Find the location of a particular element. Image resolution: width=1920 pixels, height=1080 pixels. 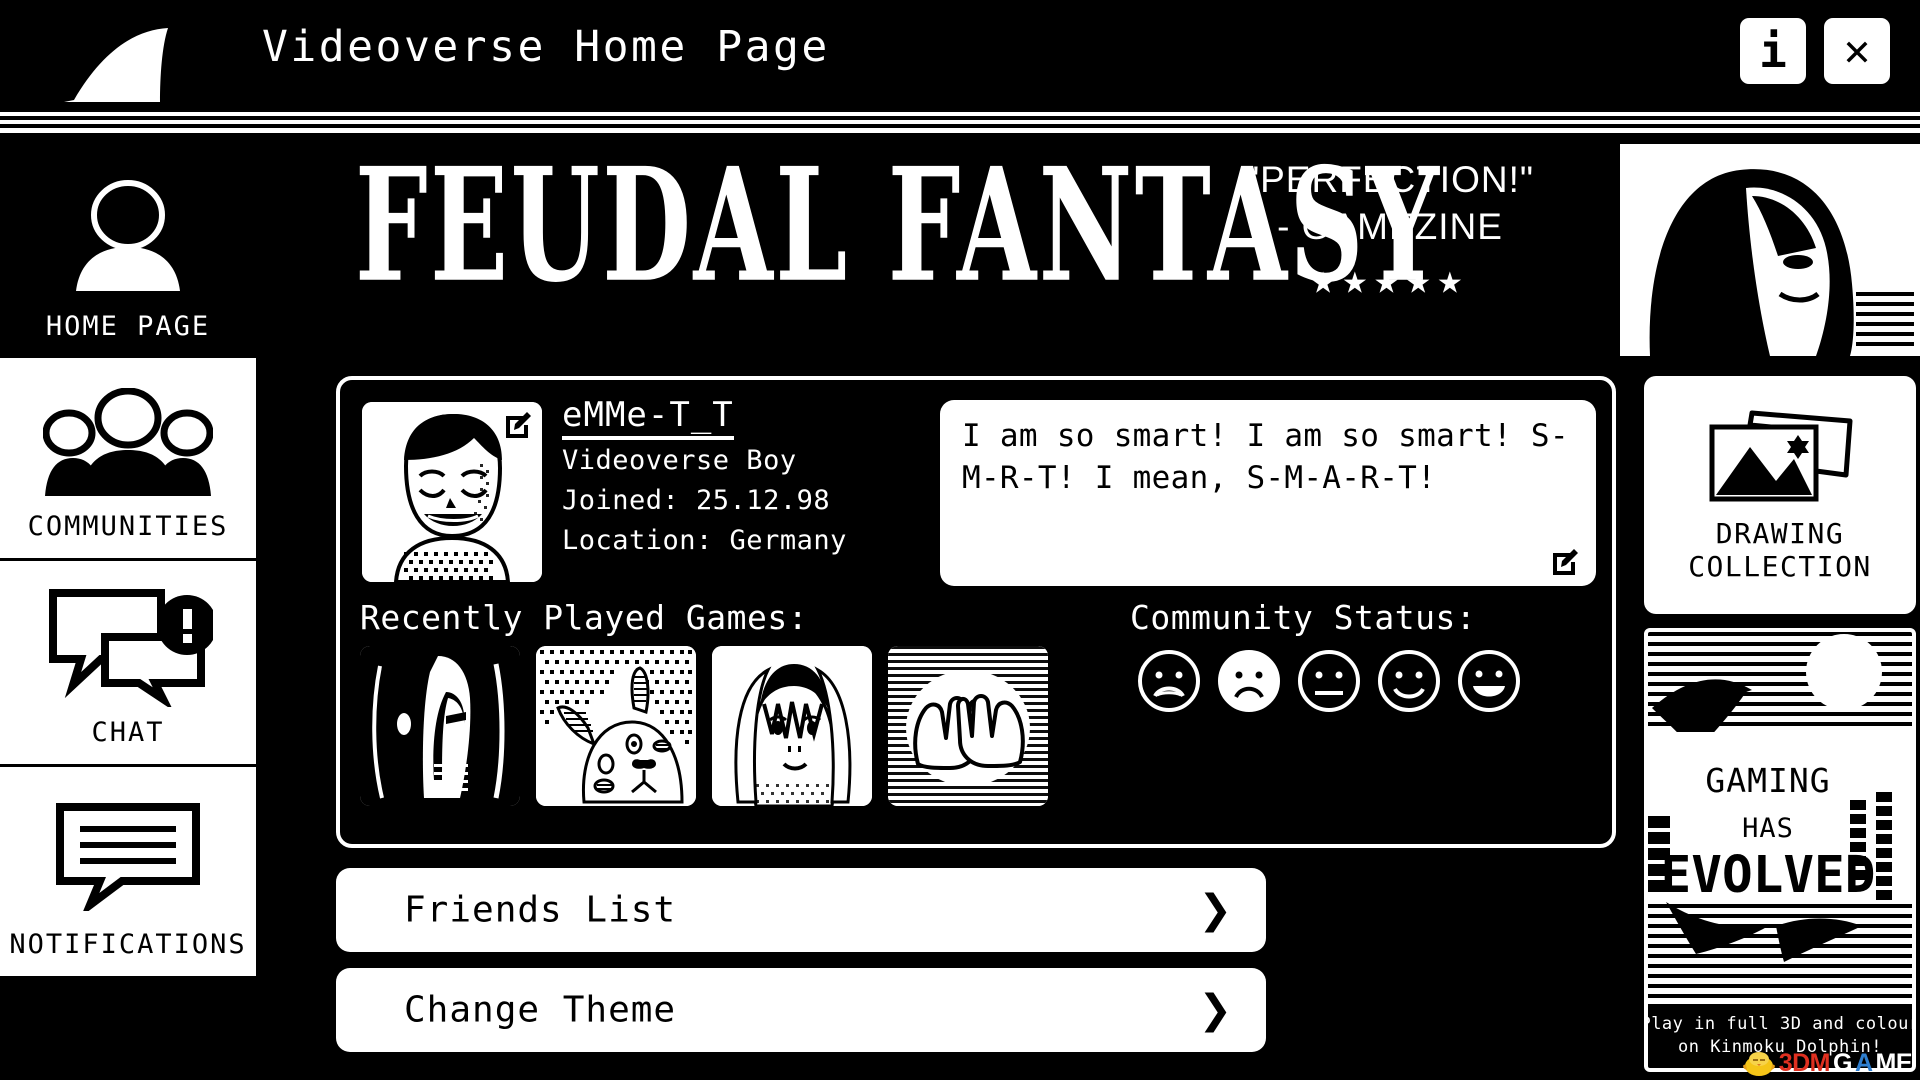

neutral-face-icon is located at coordinates (1329, 681).